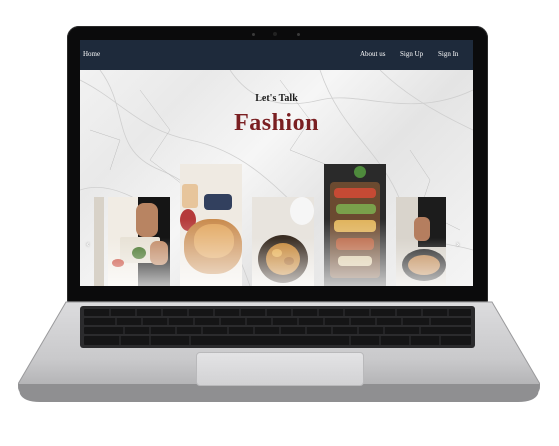 The width and height of the screenshot is (559, 446). What do you see at coordinates (99, 241) in the screenshot?
I see `gallery-photo-edge` at bounding box center [99, 241].